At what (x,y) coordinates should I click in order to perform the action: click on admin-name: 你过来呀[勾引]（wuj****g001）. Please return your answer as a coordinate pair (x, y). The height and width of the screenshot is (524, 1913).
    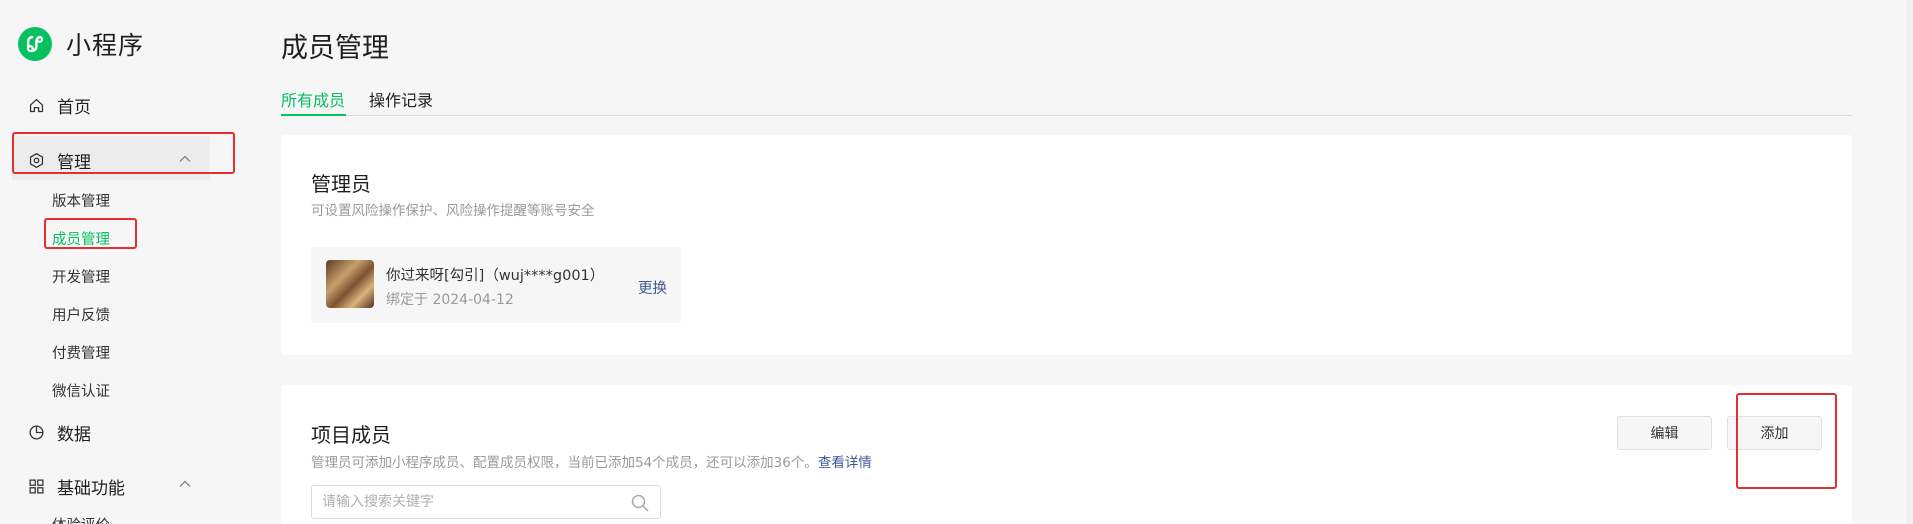
    Looking at the image, I should click on (495, 276).